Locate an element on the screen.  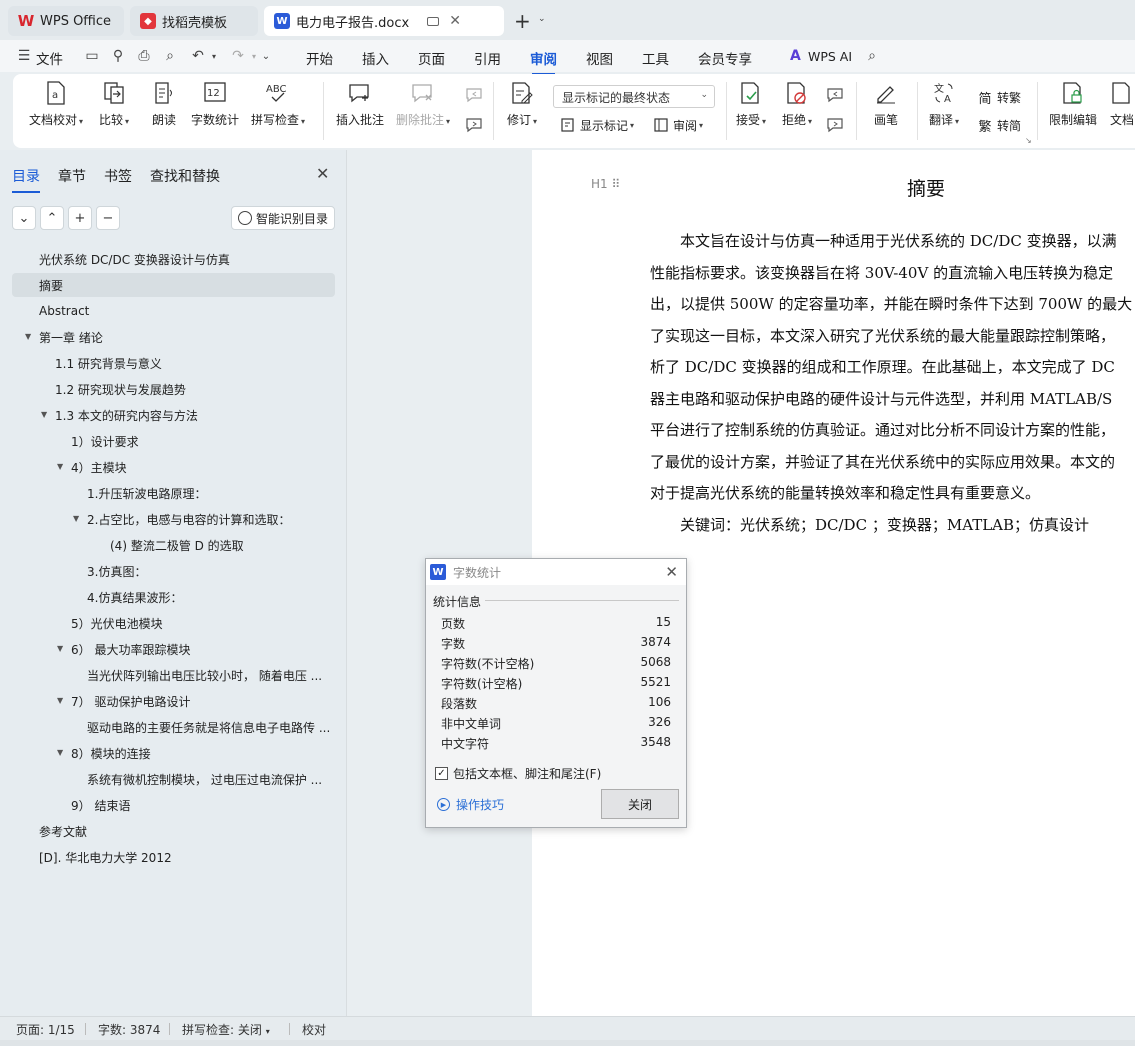
toc-item: Abstract is located at coordinates (187, 311).